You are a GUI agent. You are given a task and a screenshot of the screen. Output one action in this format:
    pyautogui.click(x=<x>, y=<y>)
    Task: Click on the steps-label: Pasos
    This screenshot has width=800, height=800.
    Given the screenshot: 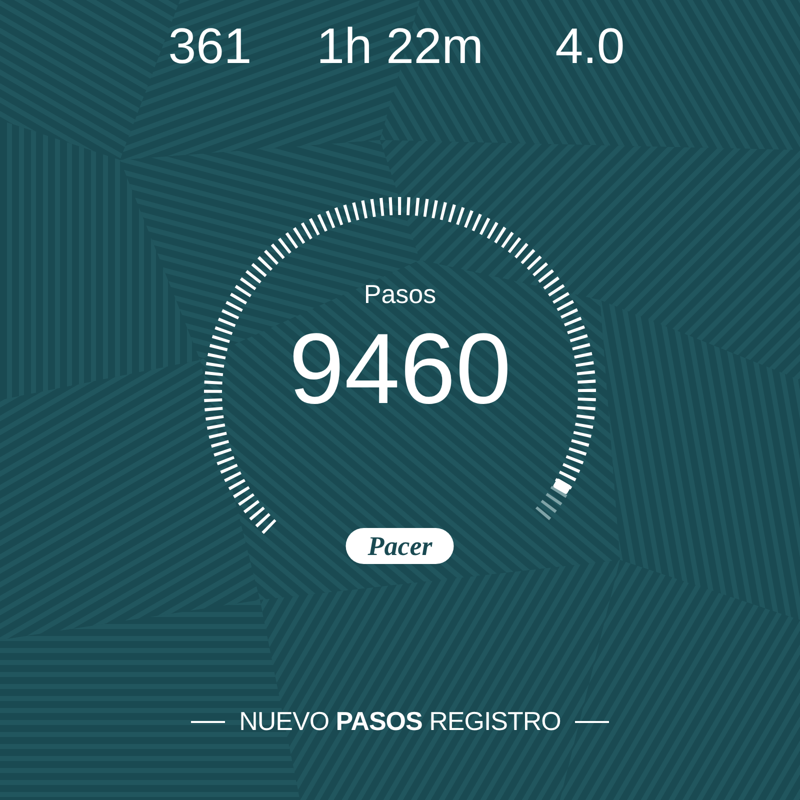 What is the action you would take?
    pyautogui.click(x=400, y=294)
    